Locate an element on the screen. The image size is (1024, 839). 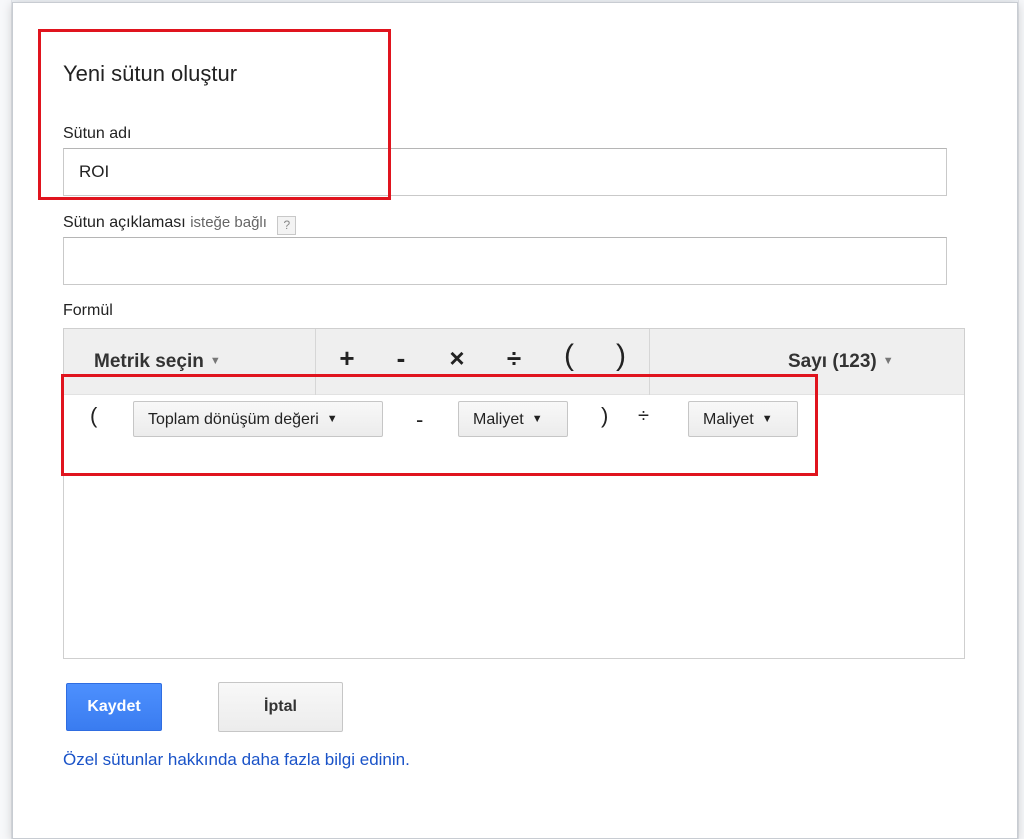
metric-token-total-conversion-value: Toplam dönüşüm değeri ▼ is located at coordinates (258, 419).